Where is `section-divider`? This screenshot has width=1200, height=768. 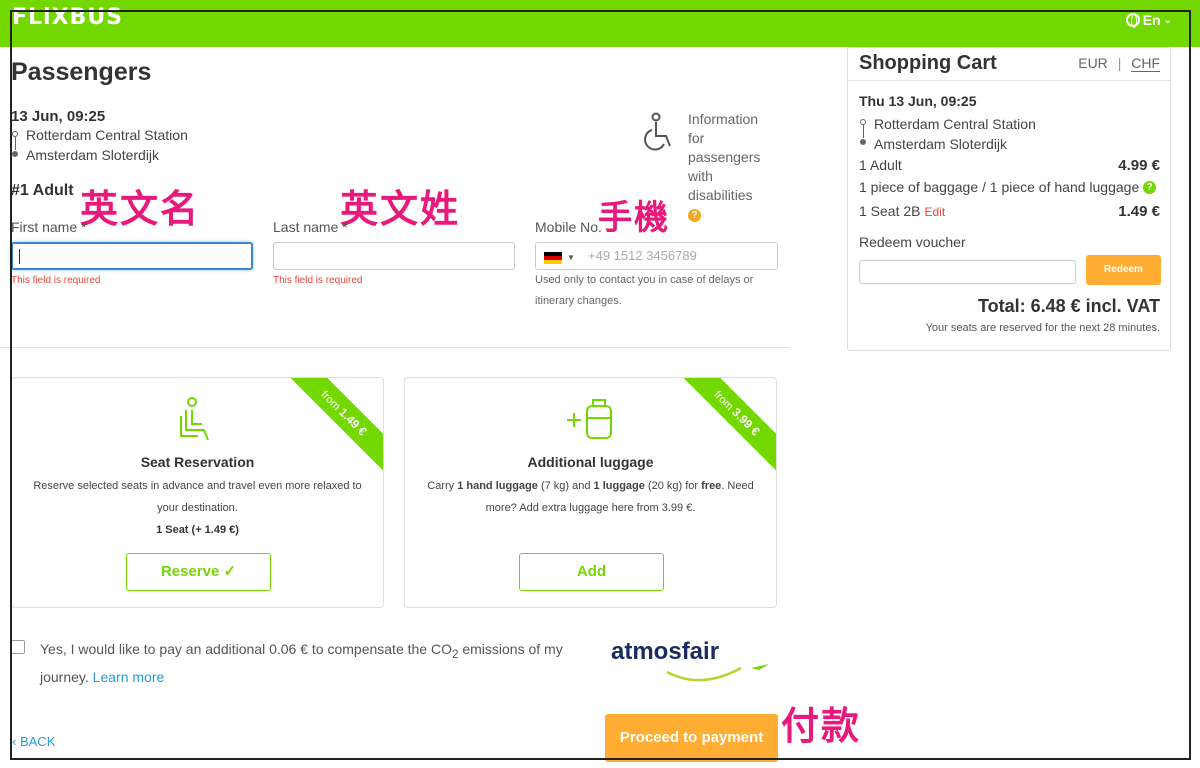
section-divider is located at coordinates (395, 347).